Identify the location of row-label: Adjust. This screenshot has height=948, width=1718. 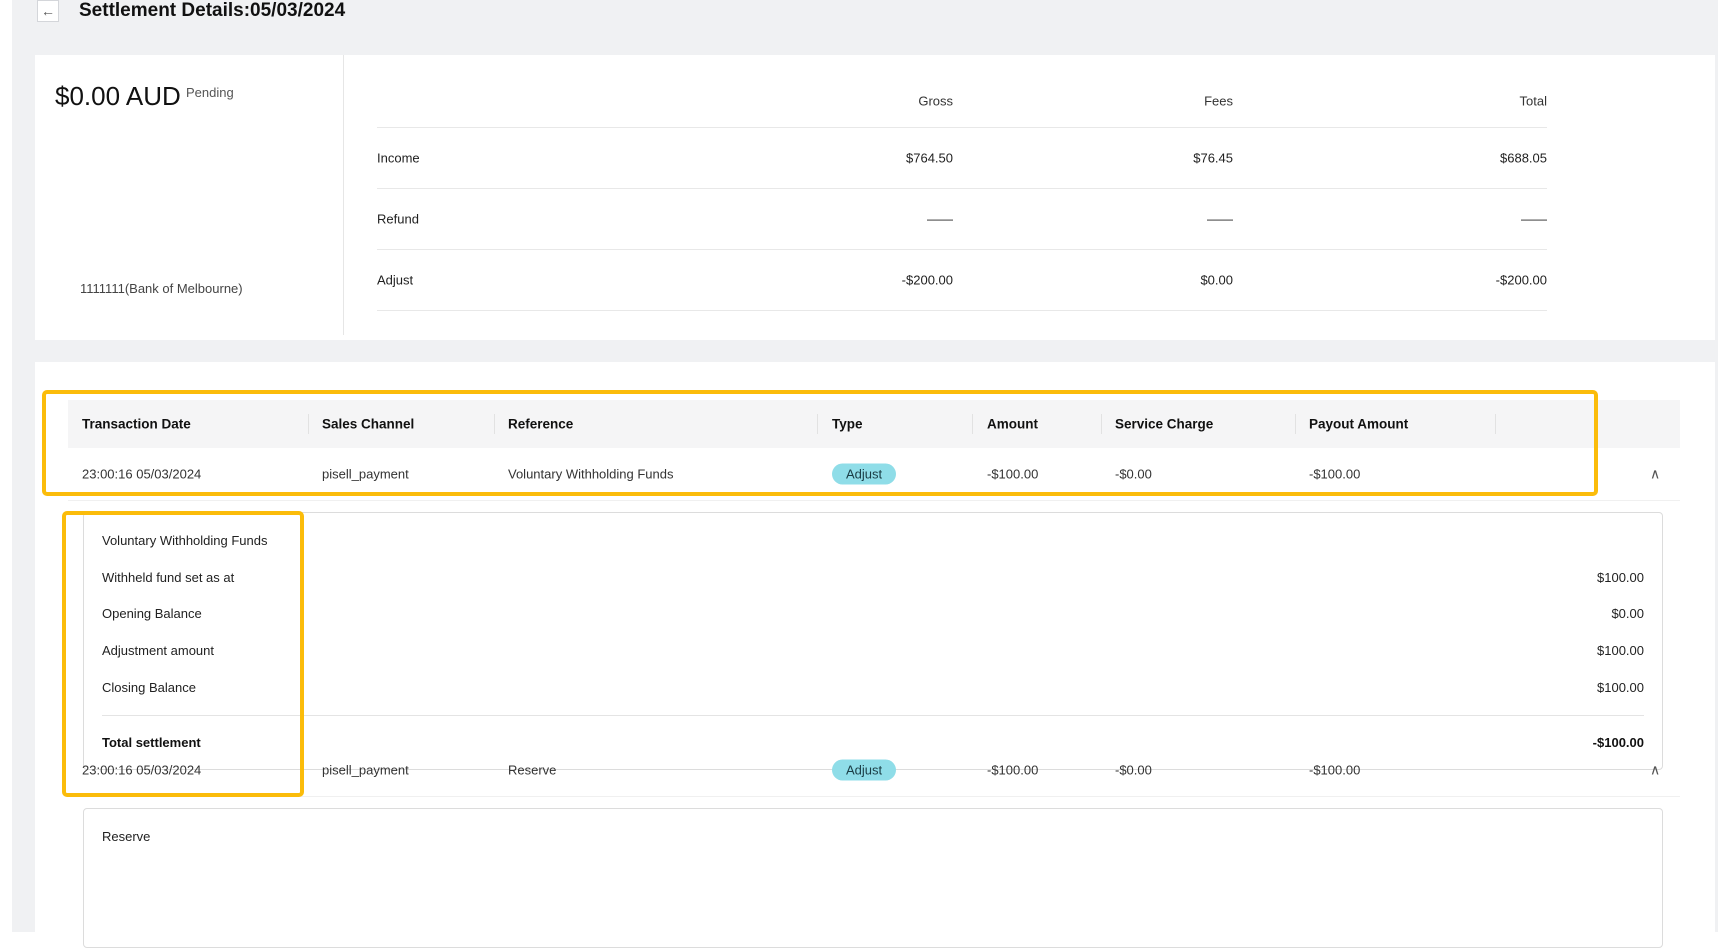
(395, 280).